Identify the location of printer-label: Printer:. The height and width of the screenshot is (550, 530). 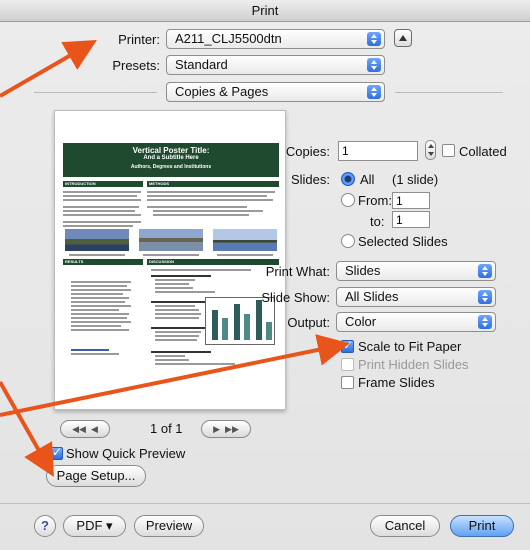
(139, 39).